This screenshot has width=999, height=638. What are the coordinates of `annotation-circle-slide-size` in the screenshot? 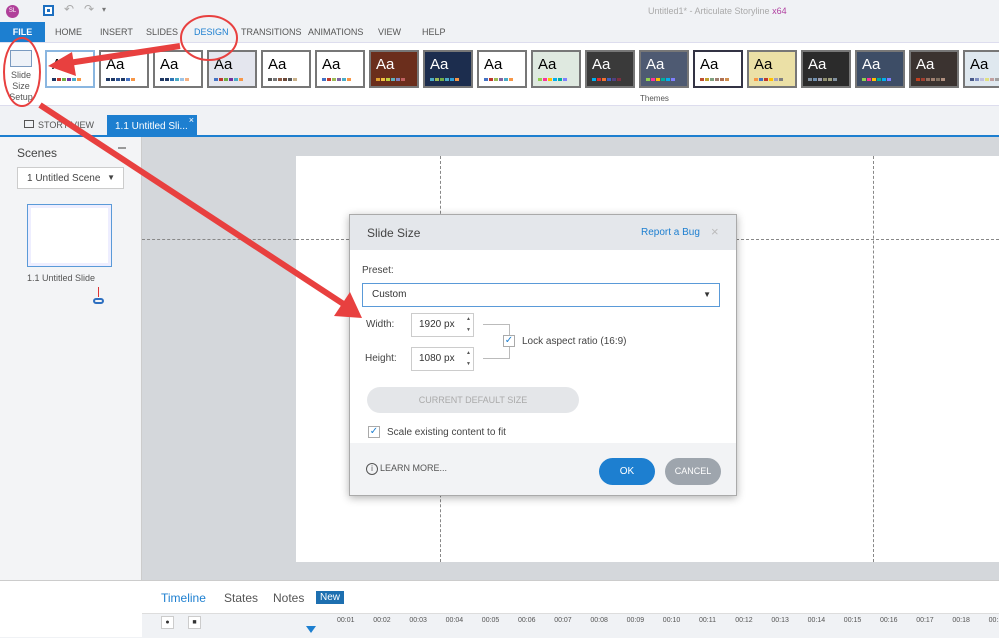 It's located at (22, 72).